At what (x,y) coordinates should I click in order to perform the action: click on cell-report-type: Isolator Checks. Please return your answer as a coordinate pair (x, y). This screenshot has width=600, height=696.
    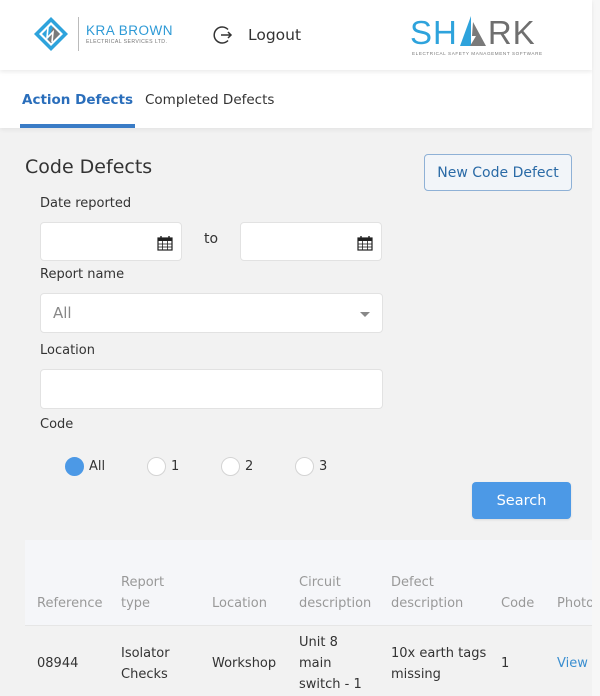
    Looking at the image, I should click on (145, 664).